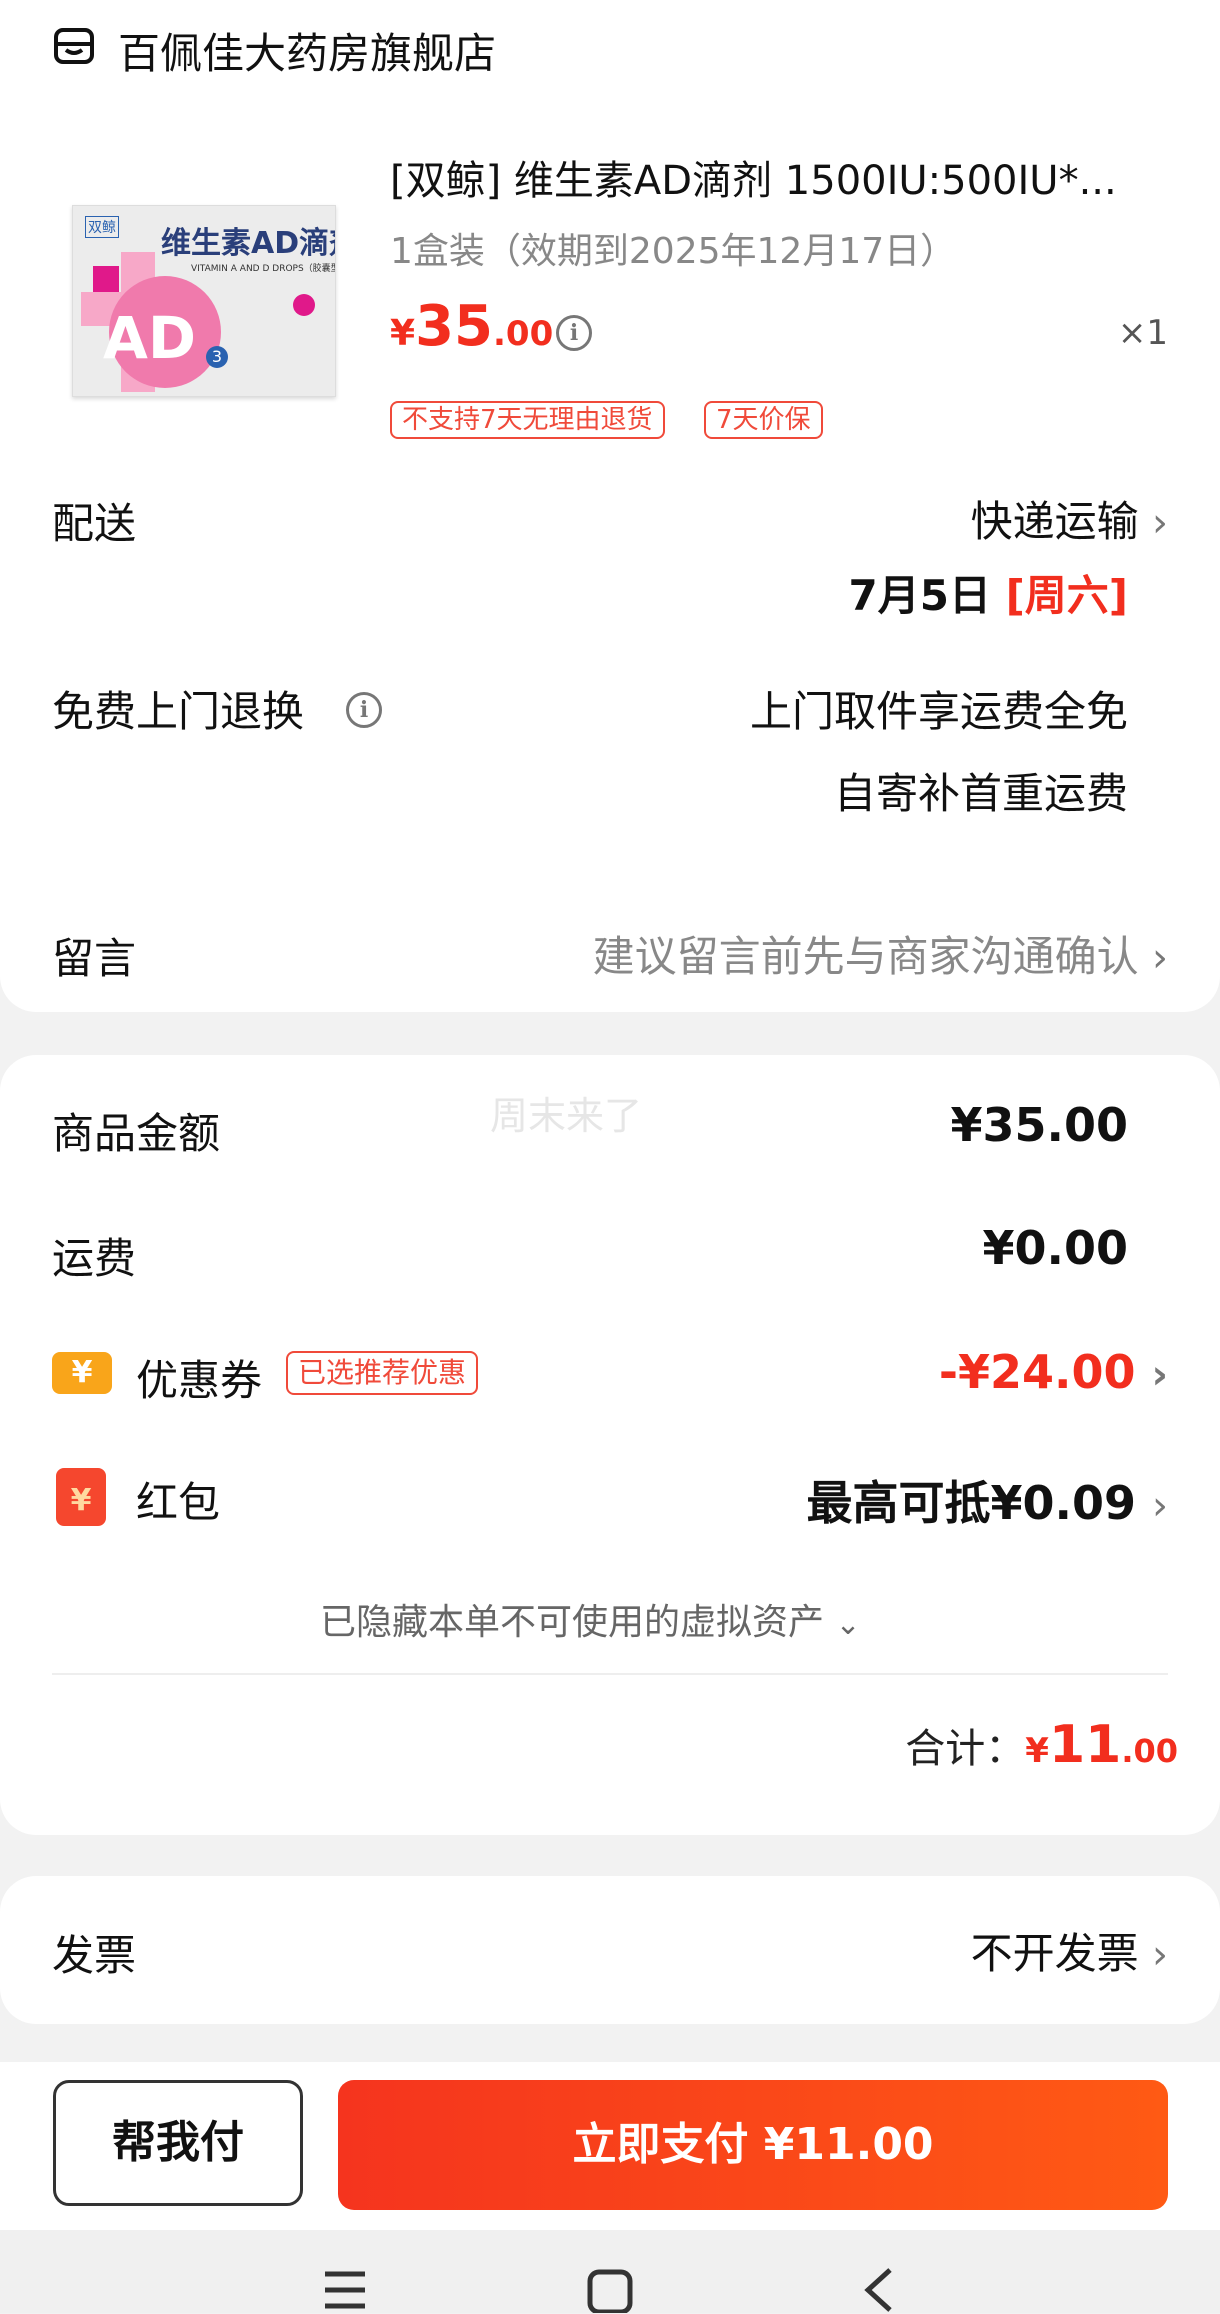 This screenshot has width=1220, height=2314. What do you see at coordinates (345, 2292) in the screenshot?
I see `menu-icon` at bounding box center [345, 2292].